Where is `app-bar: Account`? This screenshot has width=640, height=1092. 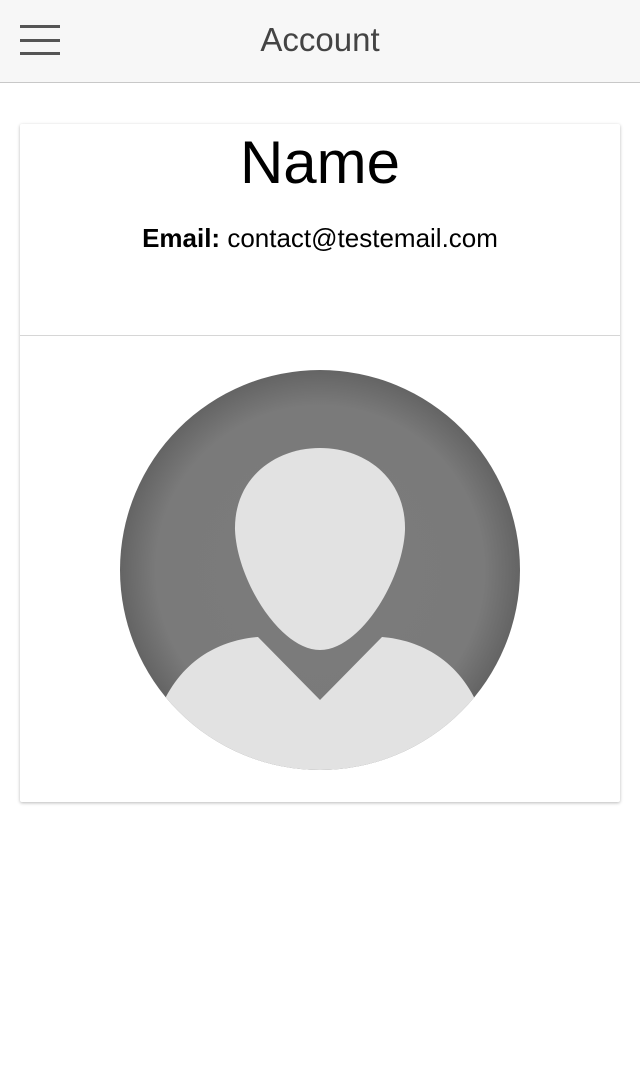
app-bar: Account is located at coordinates (320, 41).